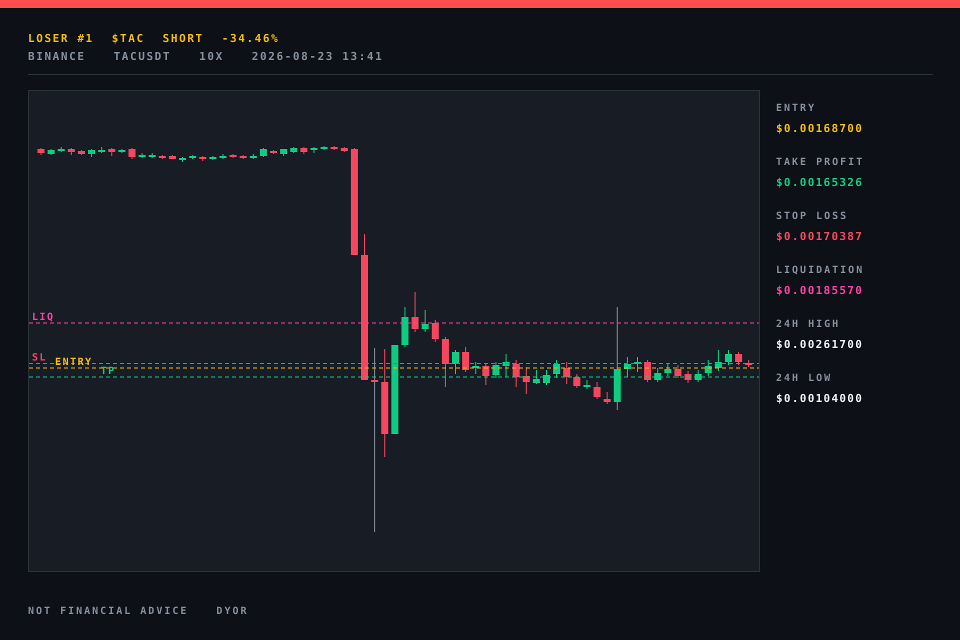 Image resolution: width=960 pixels, height=640 pixels. What do you see at coordinates (809, 325) in the screenshot?
I see `stat-label: 24H HIGH` at bounding box center [809, 325].